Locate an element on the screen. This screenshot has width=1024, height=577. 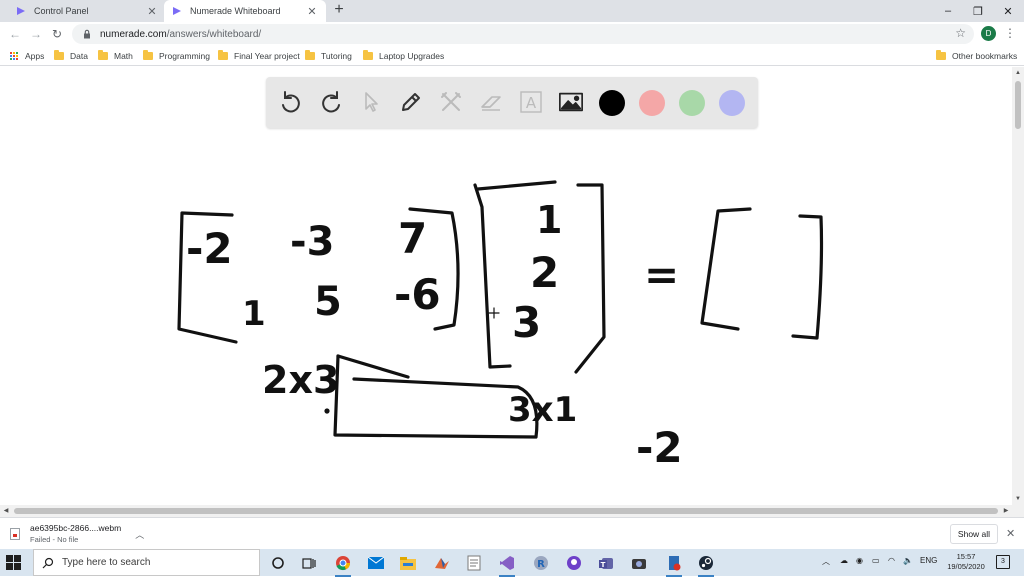
show-all-button: Show all is located at coordinates (974, 534).